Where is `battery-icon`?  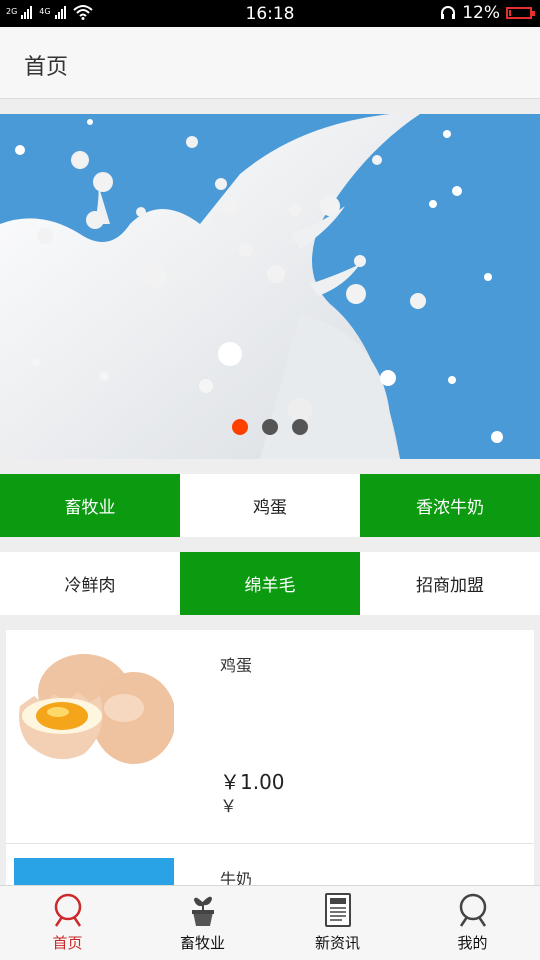 battery-icon is located at coordinates (520, 13).